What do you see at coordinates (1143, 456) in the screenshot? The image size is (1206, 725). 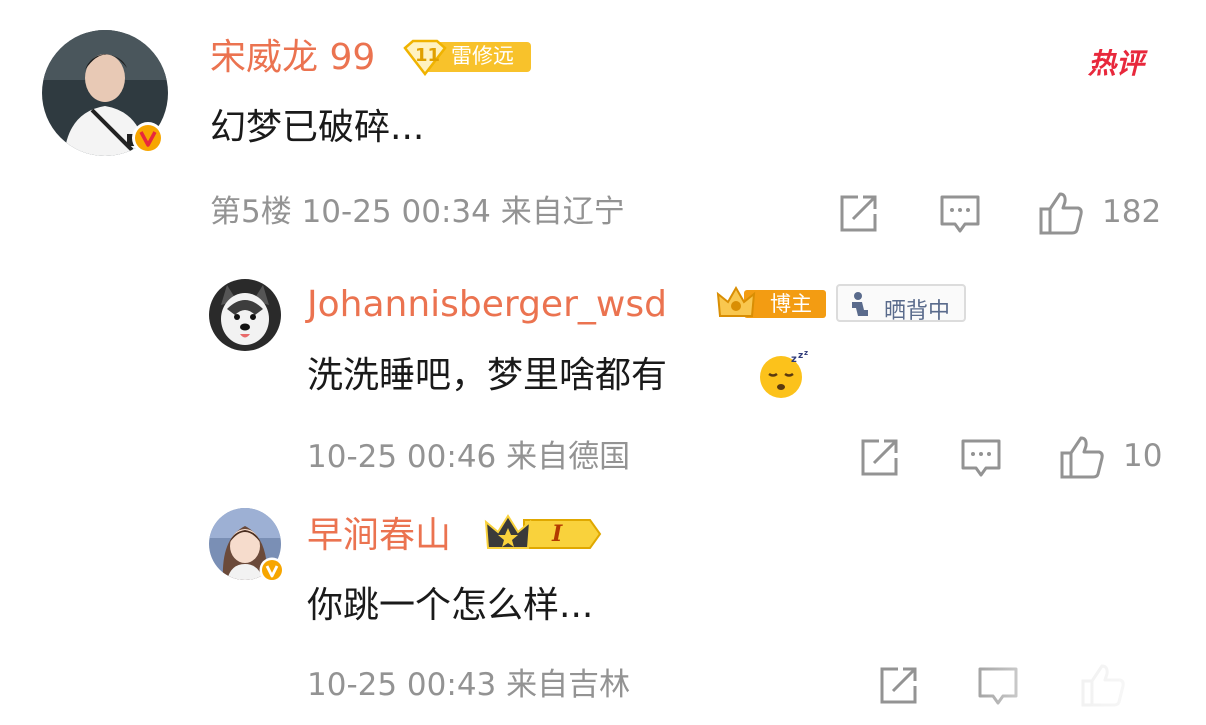 I see `like-count: 10` at bounding box center [1143, 456].